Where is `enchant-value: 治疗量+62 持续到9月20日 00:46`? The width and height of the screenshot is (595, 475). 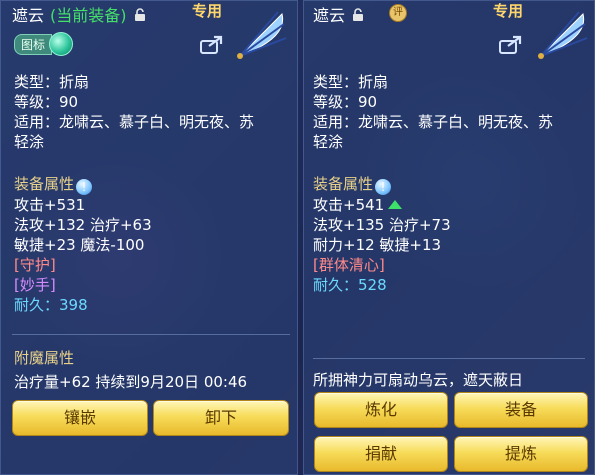 enchant-value: 治疗量+62 持续到9月20日 00:46 is located at coordinates (131, 382).